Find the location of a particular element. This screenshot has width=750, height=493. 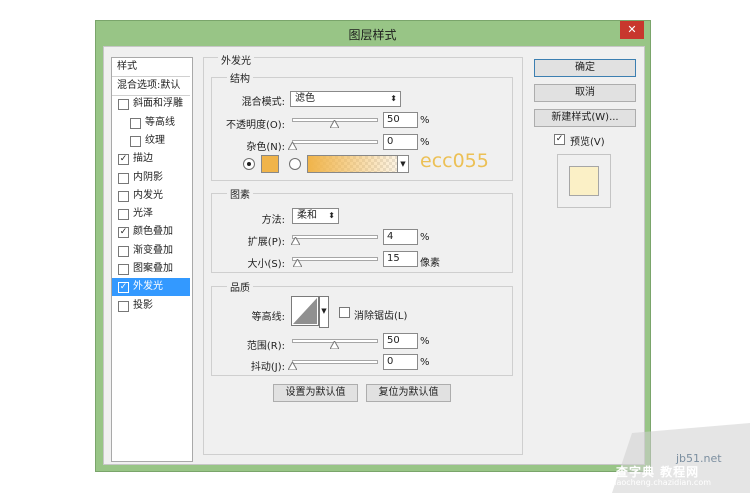

jitter-slider-track is located at coordinates (335, 362).